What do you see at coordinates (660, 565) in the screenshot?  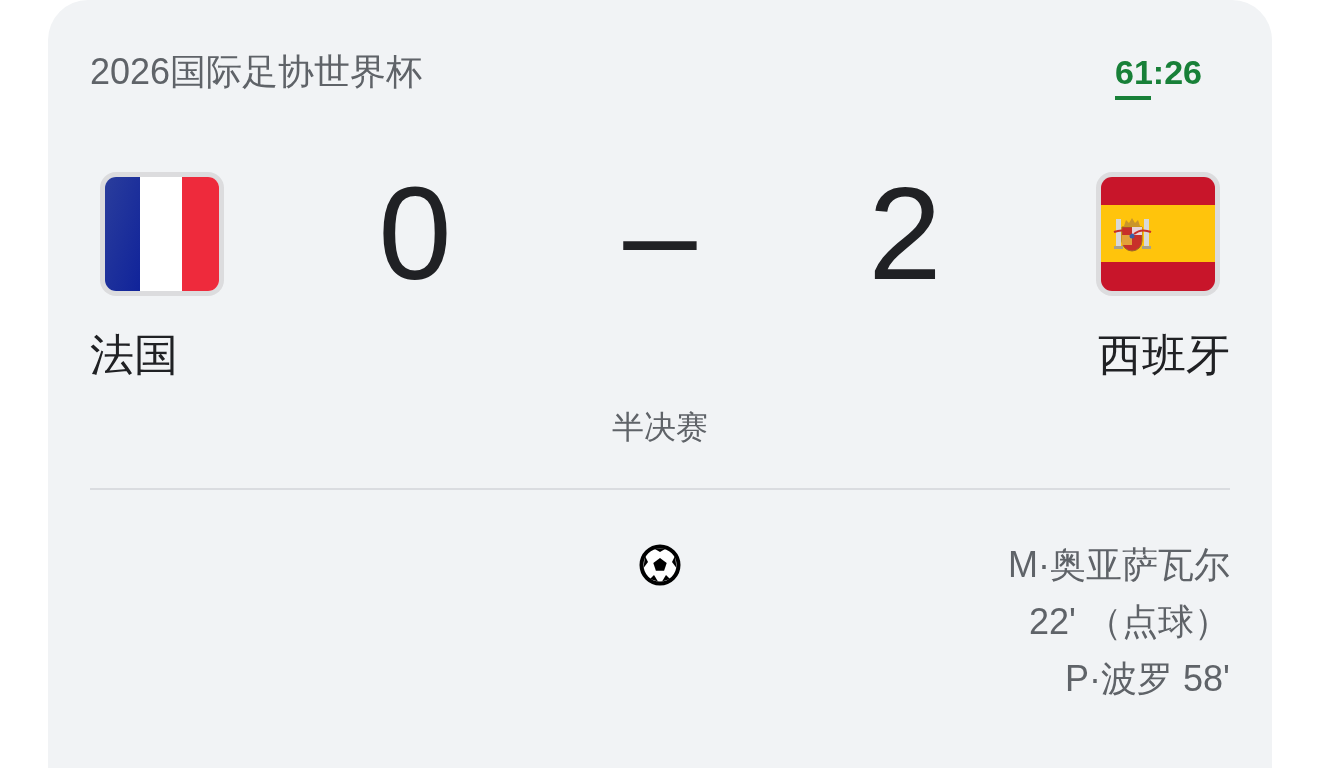 I see `soccer-ball-icon` at bounding box center [660, 565].